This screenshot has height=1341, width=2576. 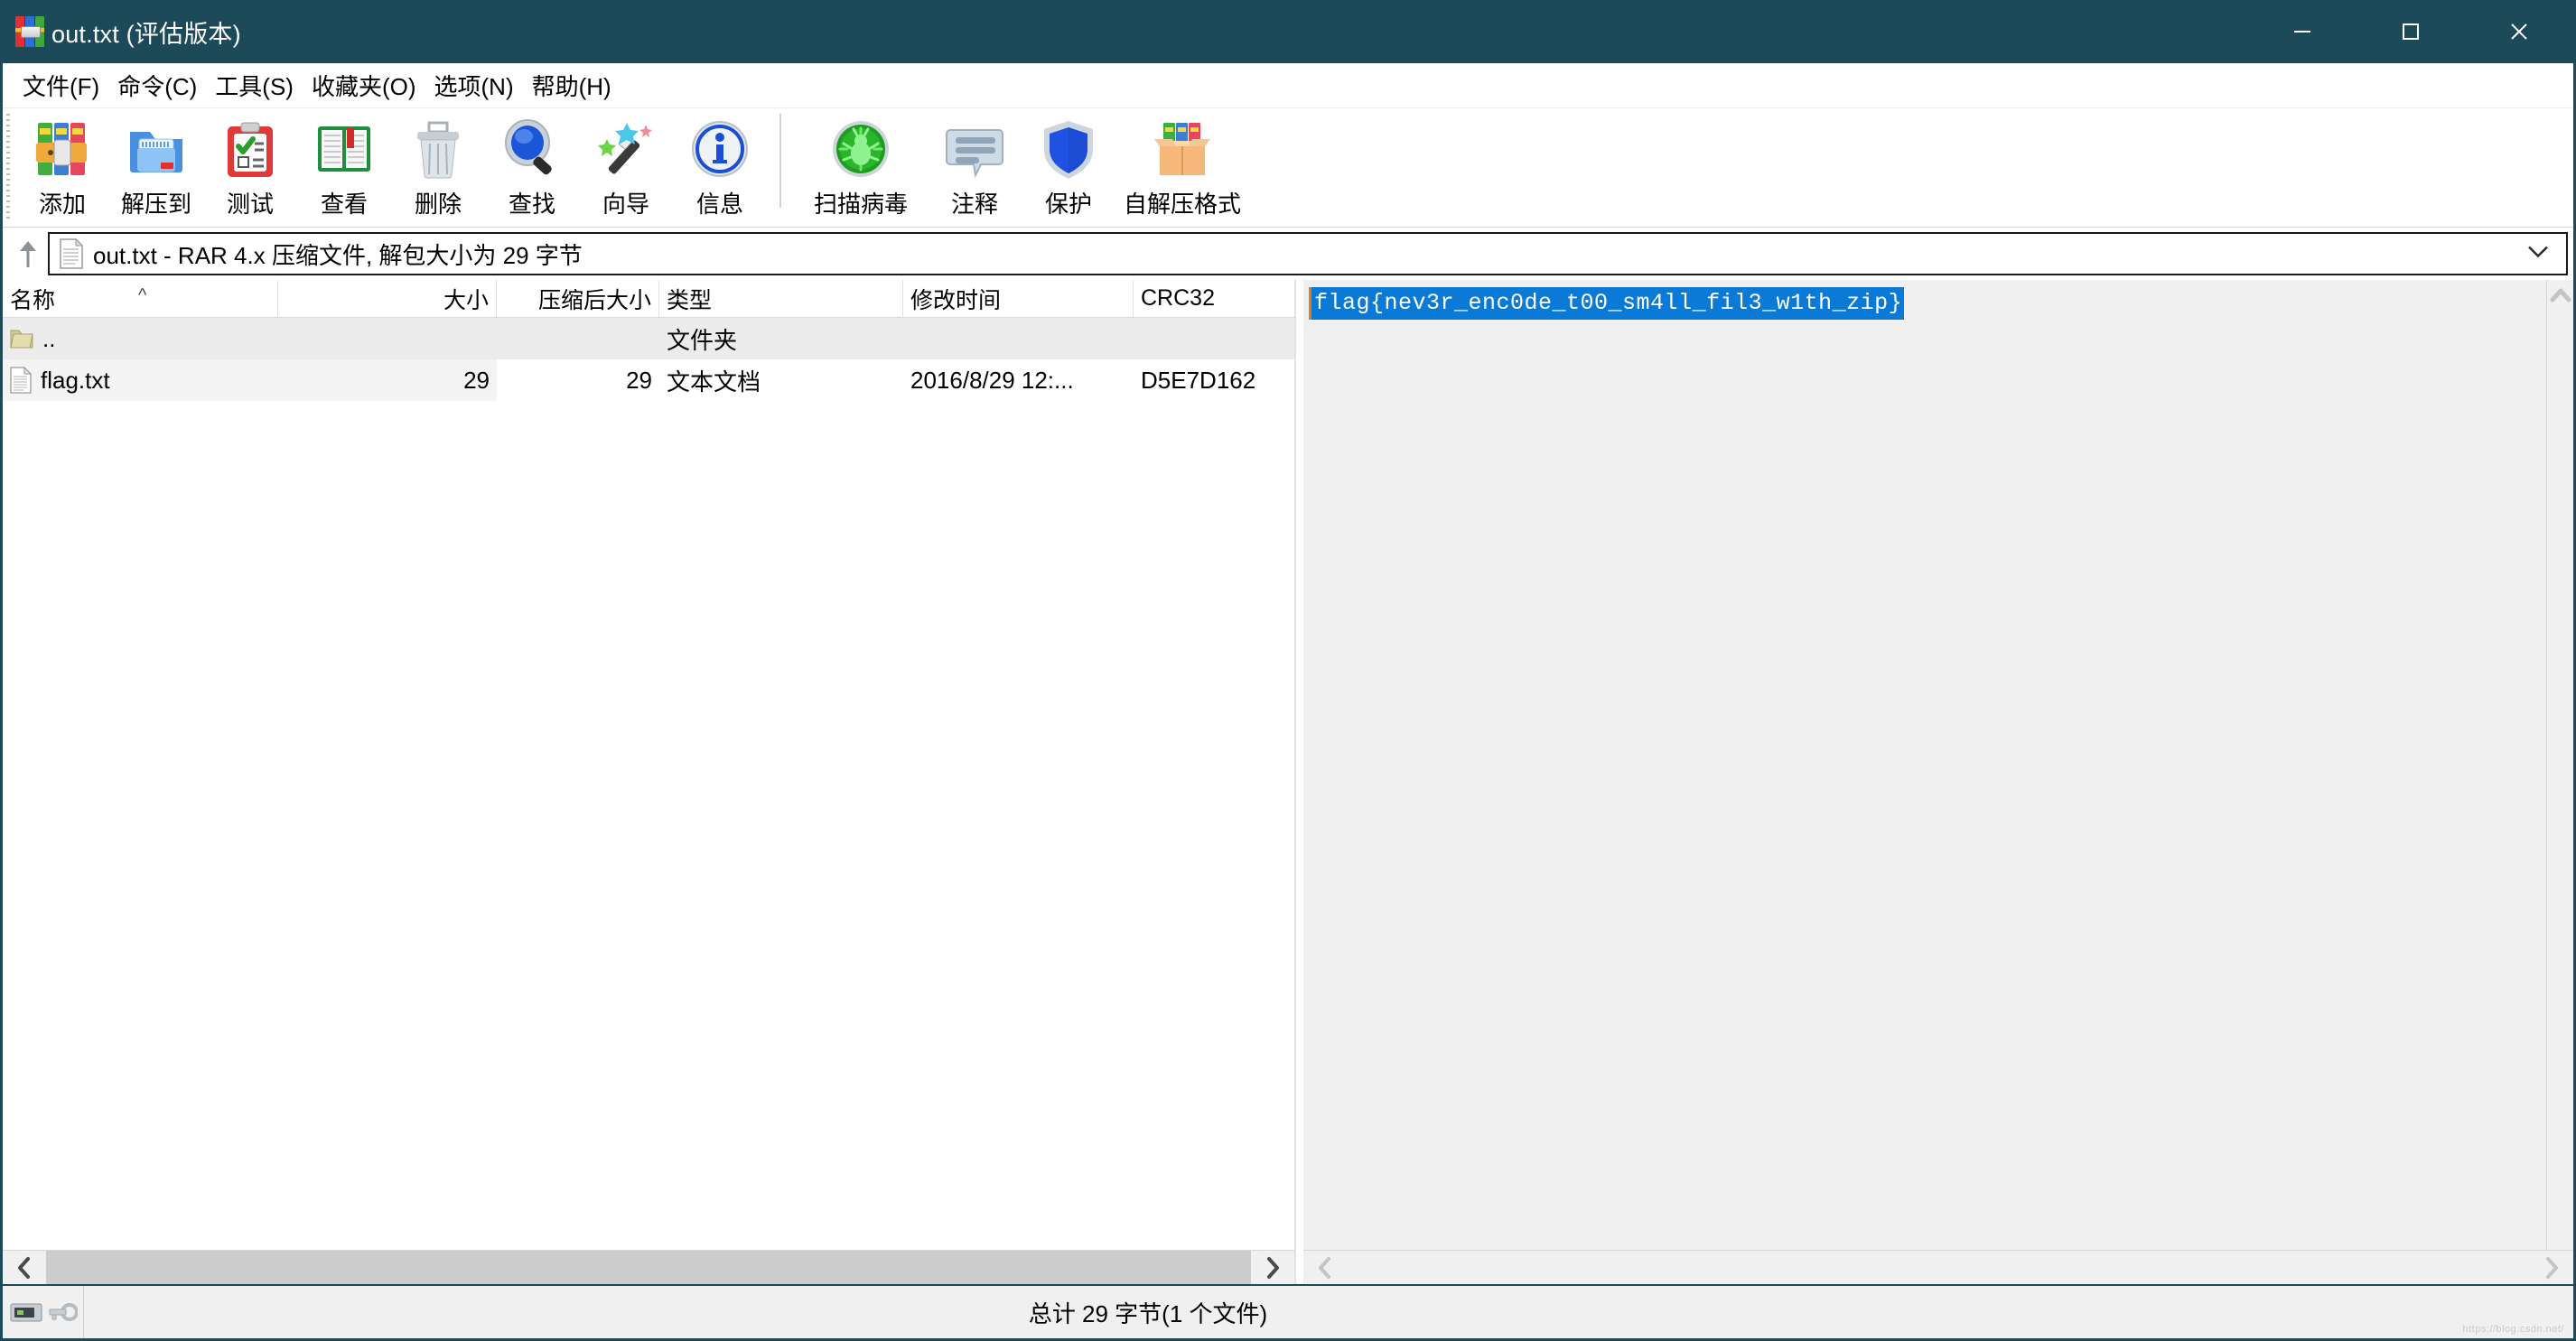 What do you see at coordinates (974, 205) in the screenshot?
I see `toolbar-label-comment: 注释` at bounding box center [974, 205].